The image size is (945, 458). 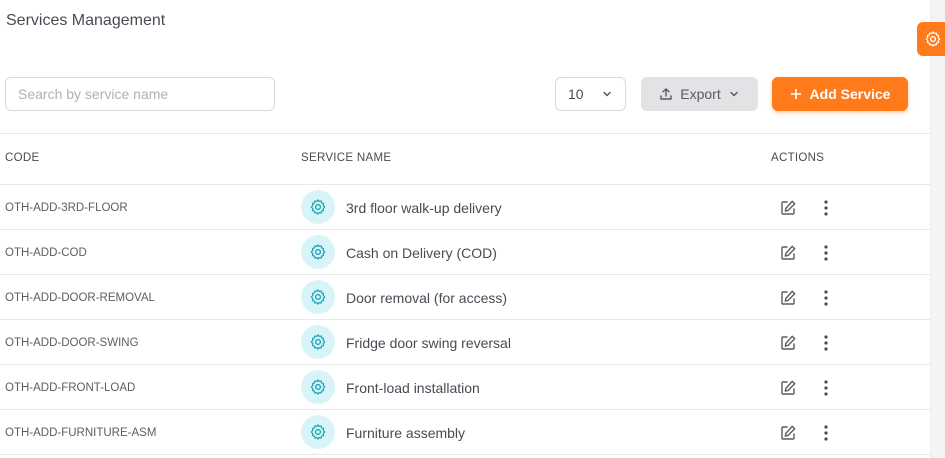 I want to click on export-button: Export, so click(x=699, y=94).